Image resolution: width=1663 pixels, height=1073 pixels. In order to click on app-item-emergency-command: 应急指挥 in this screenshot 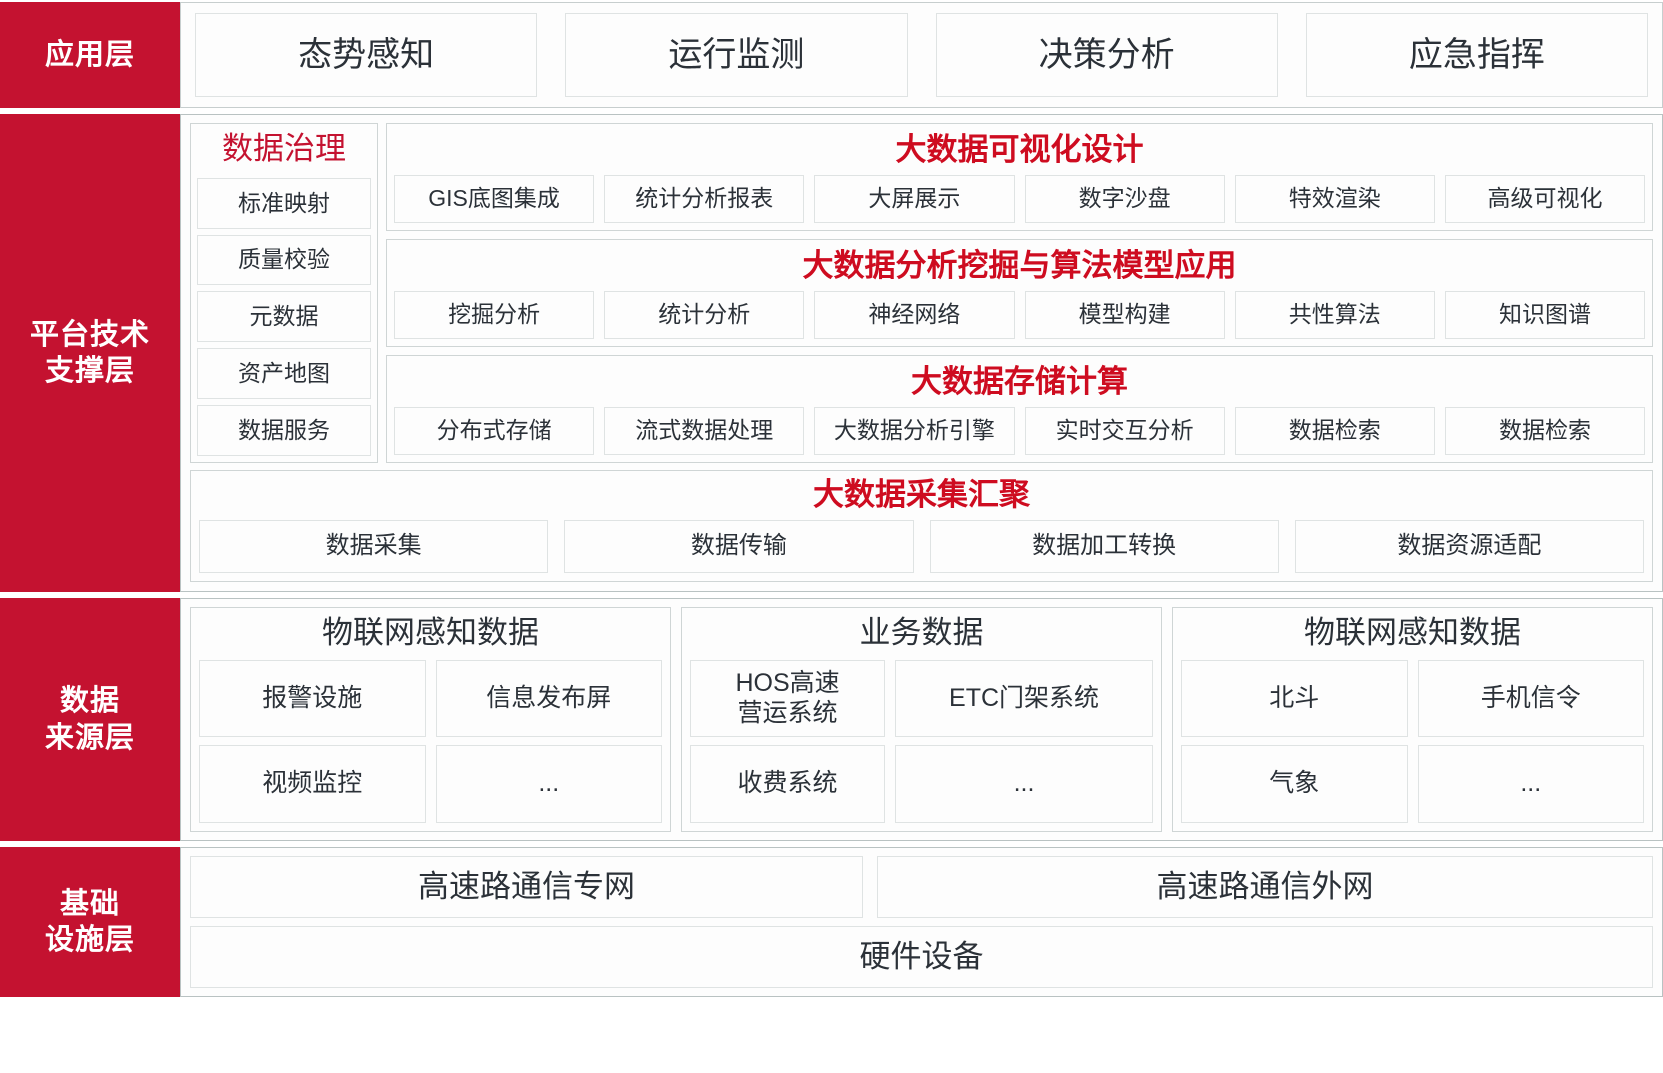, I will do `click(1476, 55)`.